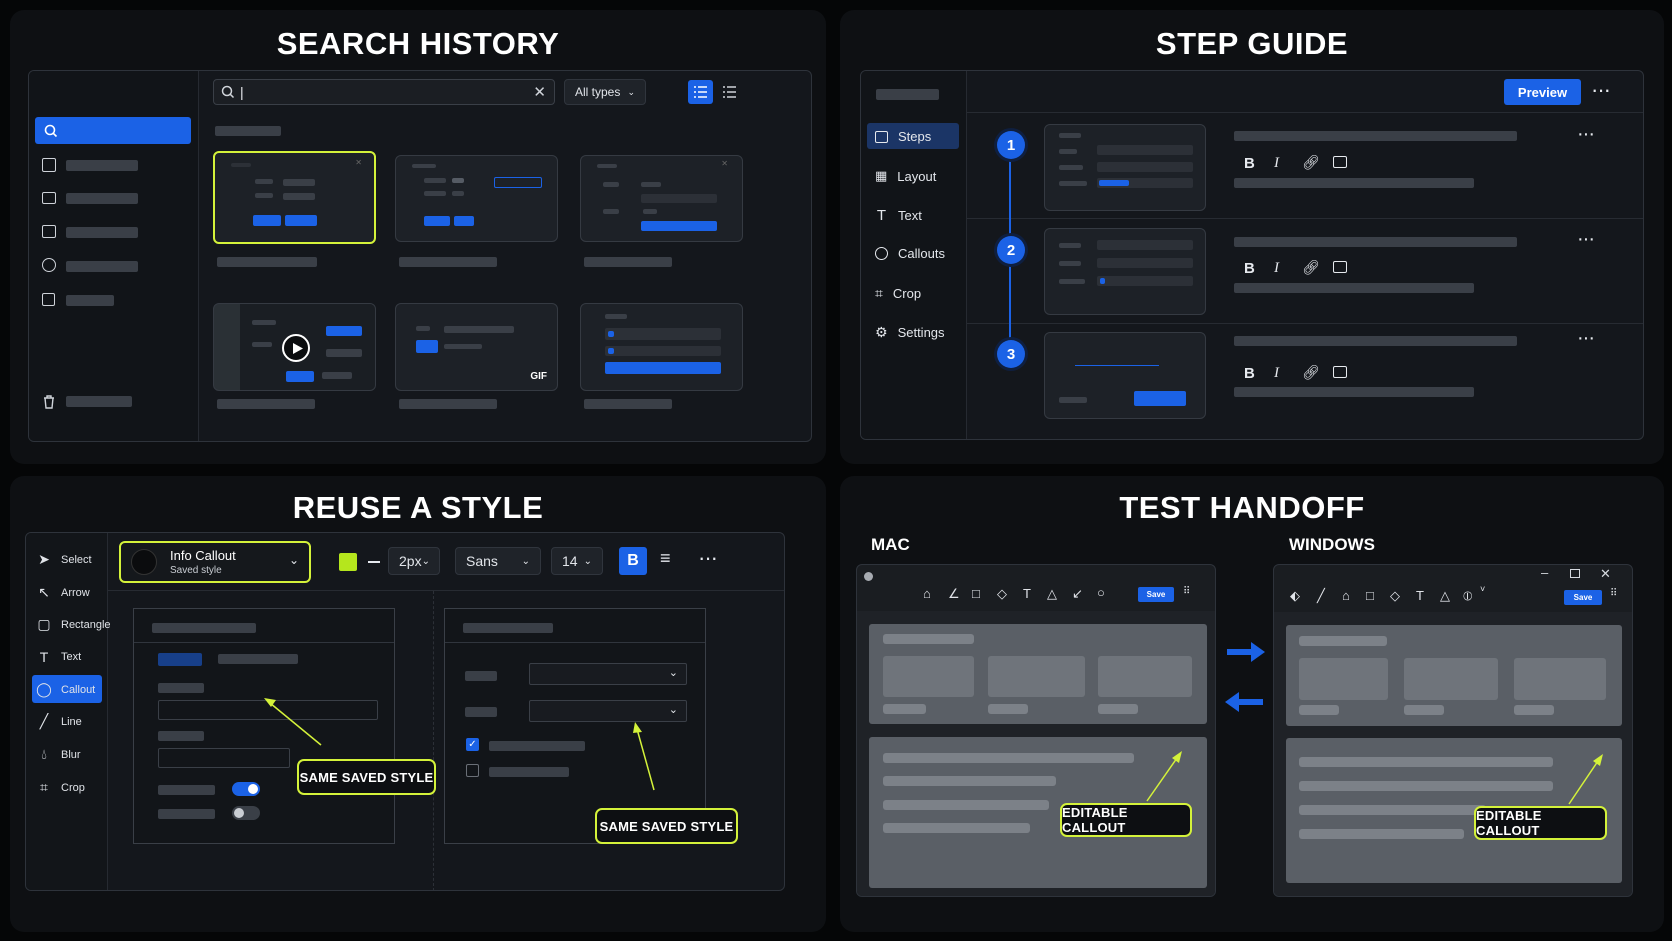  What do you see at coordinates (113, 130) in the screenshot?
I see `sidebar-item-search` at bounding box center [113, 130].